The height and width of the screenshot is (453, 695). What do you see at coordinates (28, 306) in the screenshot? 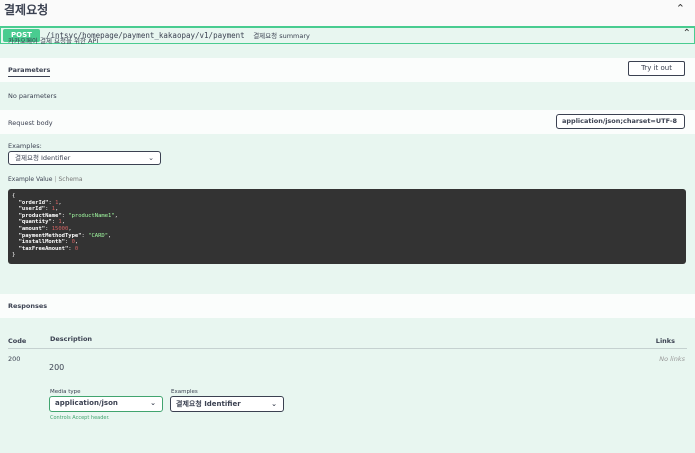
I see `responses-label: Responses` at bounding box center [28, 306].